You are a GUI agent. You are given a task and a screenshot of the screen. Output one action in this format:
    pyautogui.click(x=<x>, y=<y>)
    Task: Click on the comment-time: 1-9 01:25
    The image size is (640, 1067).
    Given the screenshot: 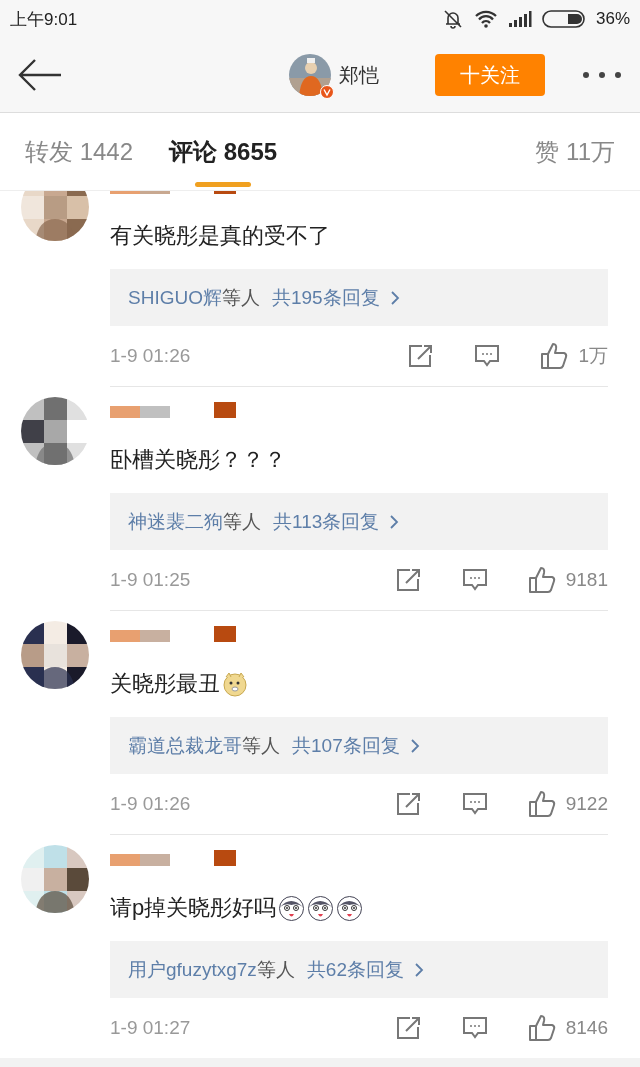 What is the action you would take?
    pyautogui.click(x=150, y=580)
    